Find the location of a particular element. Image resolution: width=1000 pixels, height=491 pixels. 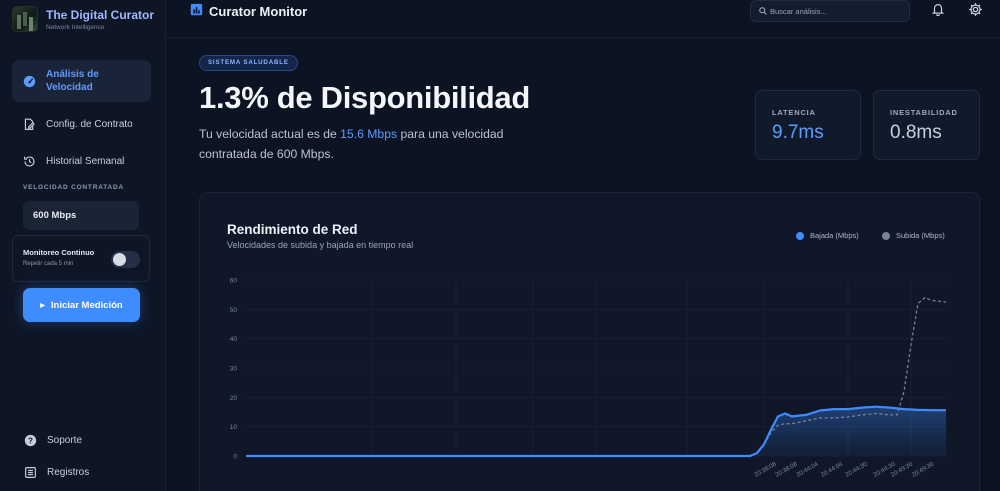

list-icon is located at coordinates (30, 472).